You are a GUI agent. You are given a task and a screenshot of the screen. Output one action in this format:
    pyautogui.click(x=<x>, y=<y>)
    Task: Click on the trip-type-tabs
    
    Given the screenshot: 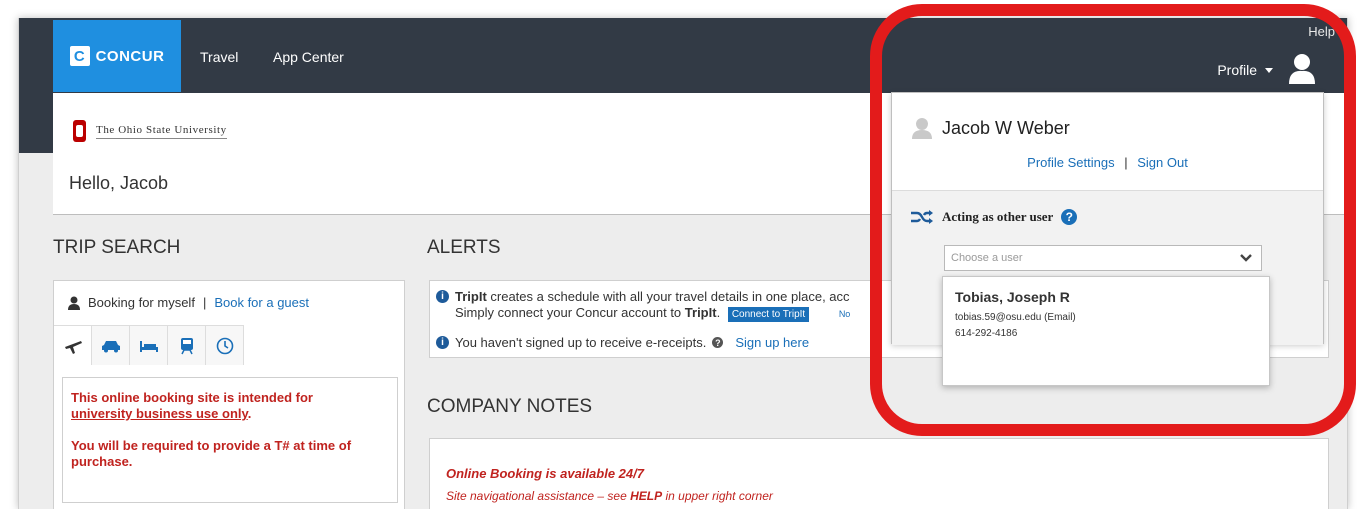 What is the action you would take?
    pyautogui.click(x=174, y=345)
    